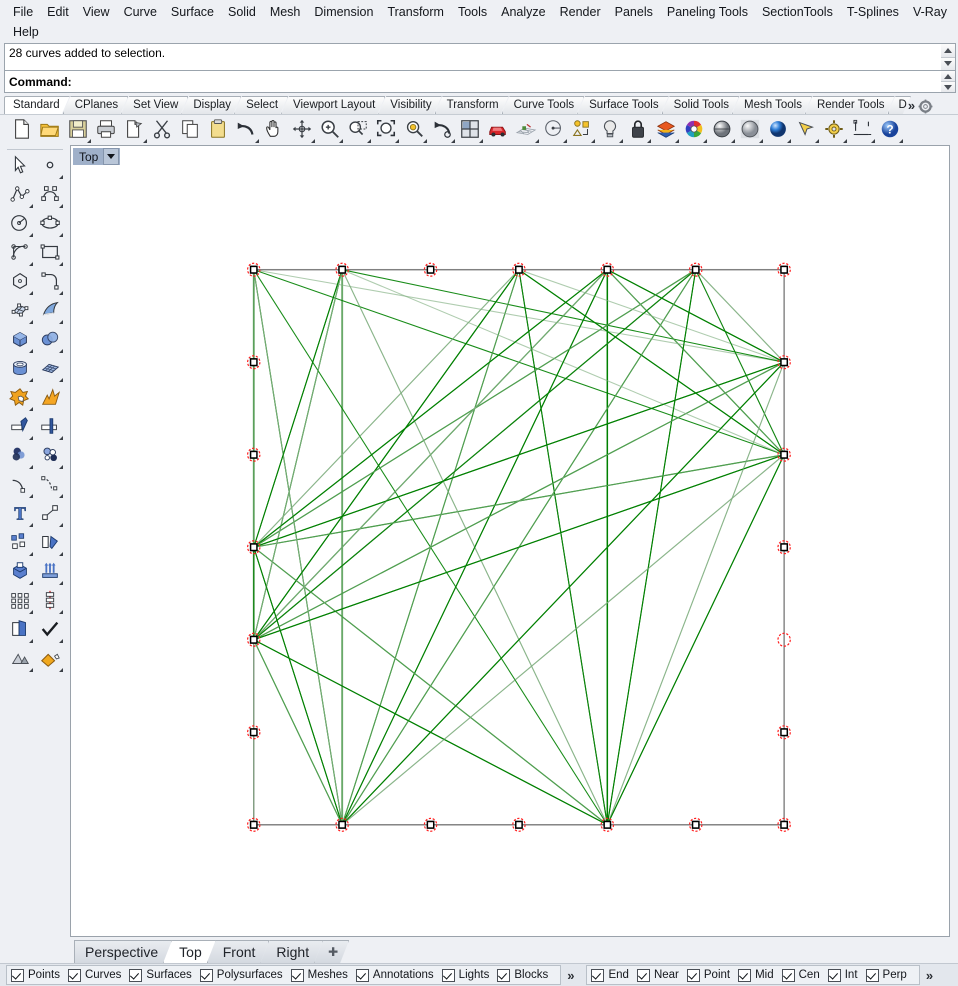 The height and width of the screenshot is (986, 958). What do you see at coordinates (94, 975) in the screenshot?
I see `selection-filter-curves: Curves` at bounding box center [94, 975].